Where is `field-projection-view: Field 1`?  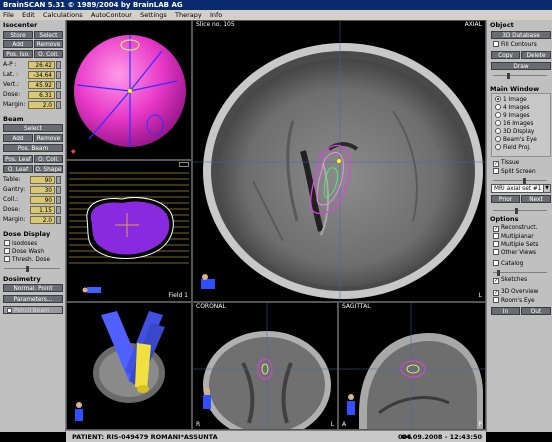
field-projection-view: Field 1 is located at coordinates (129, 231).